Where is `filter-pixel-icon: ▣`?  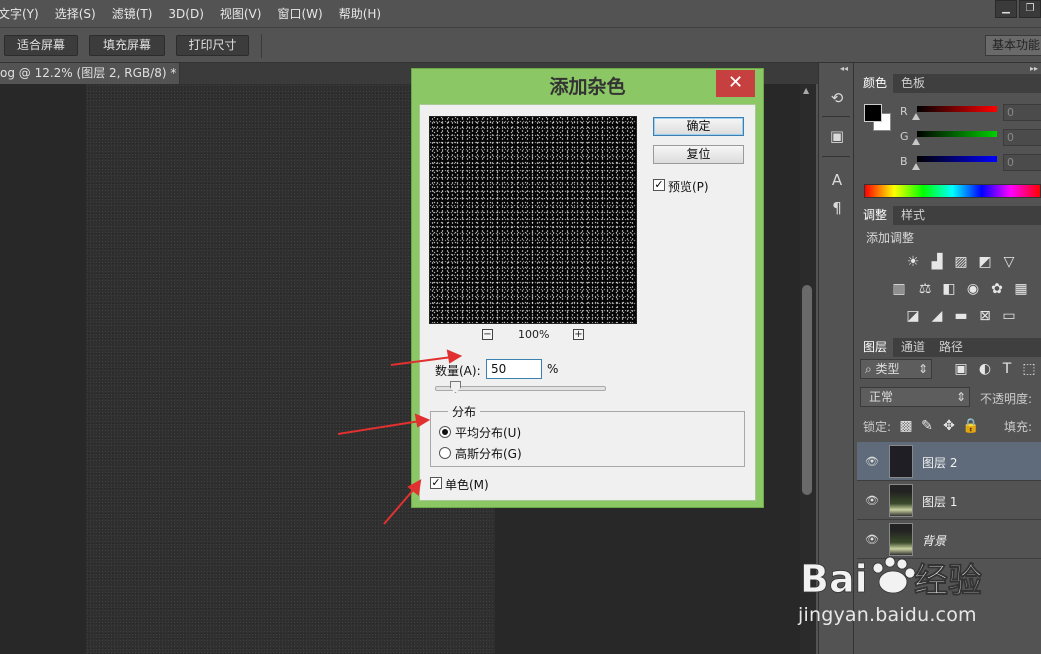
filter-pixel-icon: ▣ is located at coordinates (961, 369).